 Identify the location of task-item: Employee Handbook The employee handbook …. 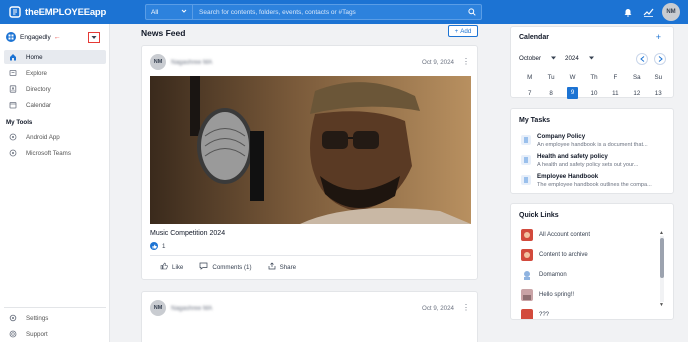
(595, 183).